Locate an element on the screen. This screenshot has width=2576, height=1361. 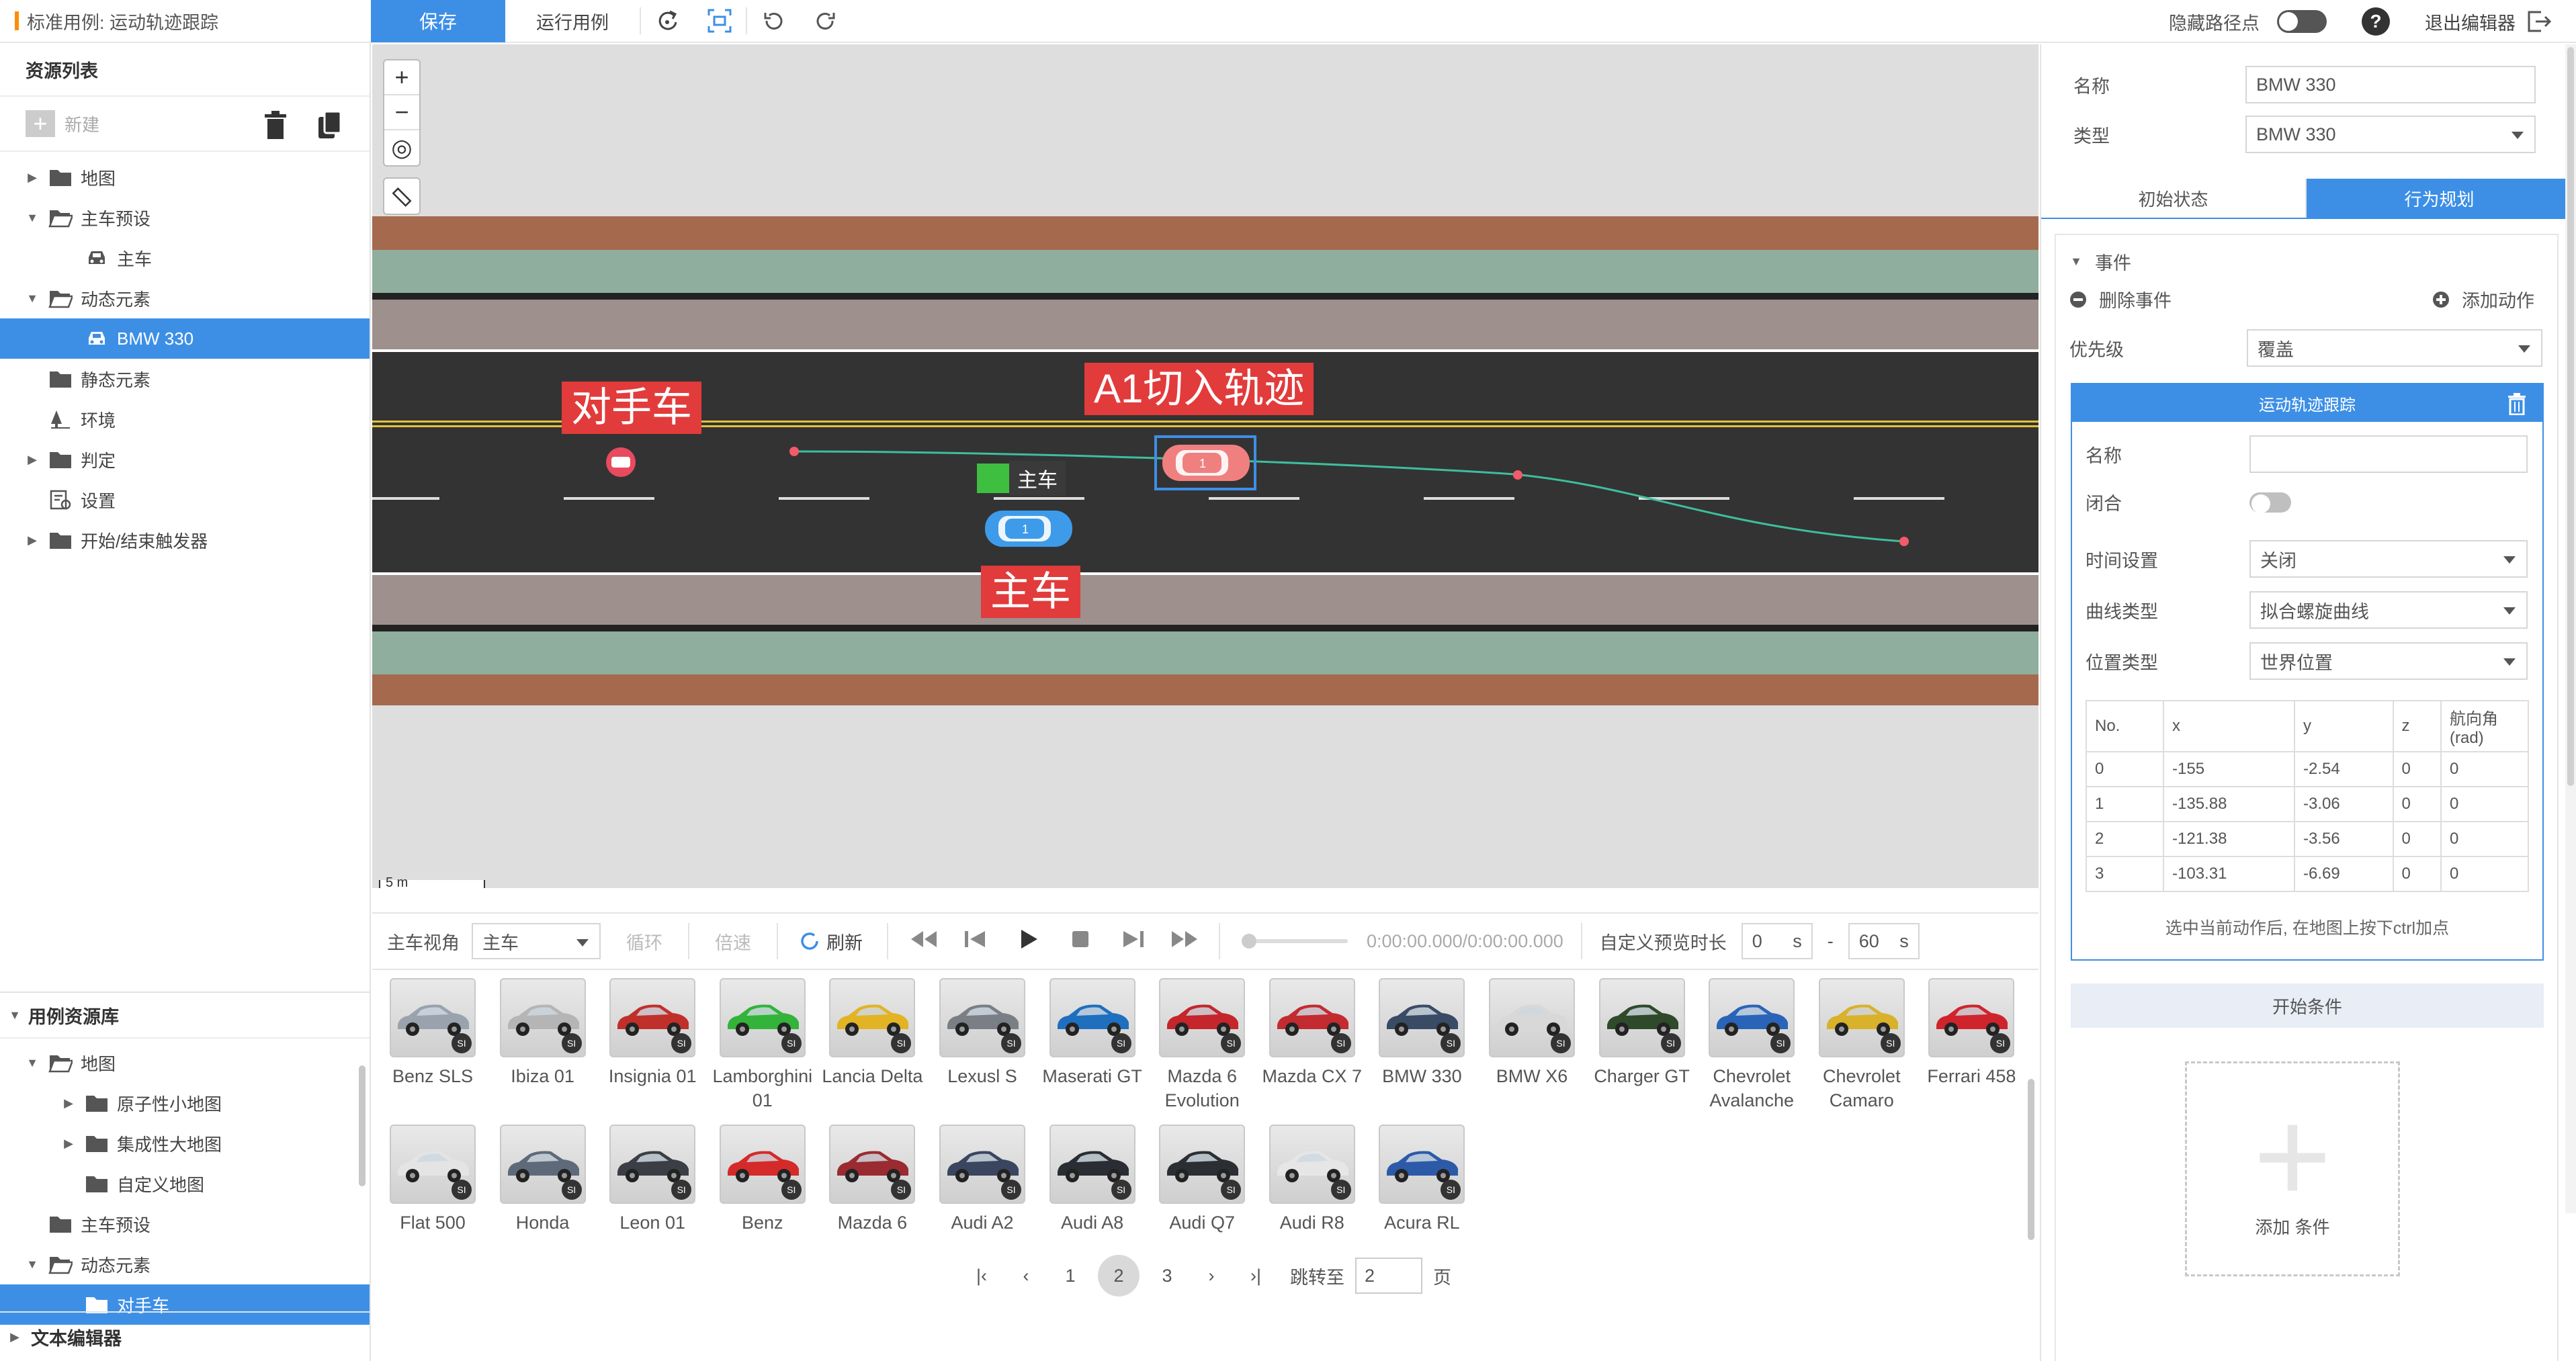
tree-item: ▼ 地图 is located at coordinates (185, 1063).